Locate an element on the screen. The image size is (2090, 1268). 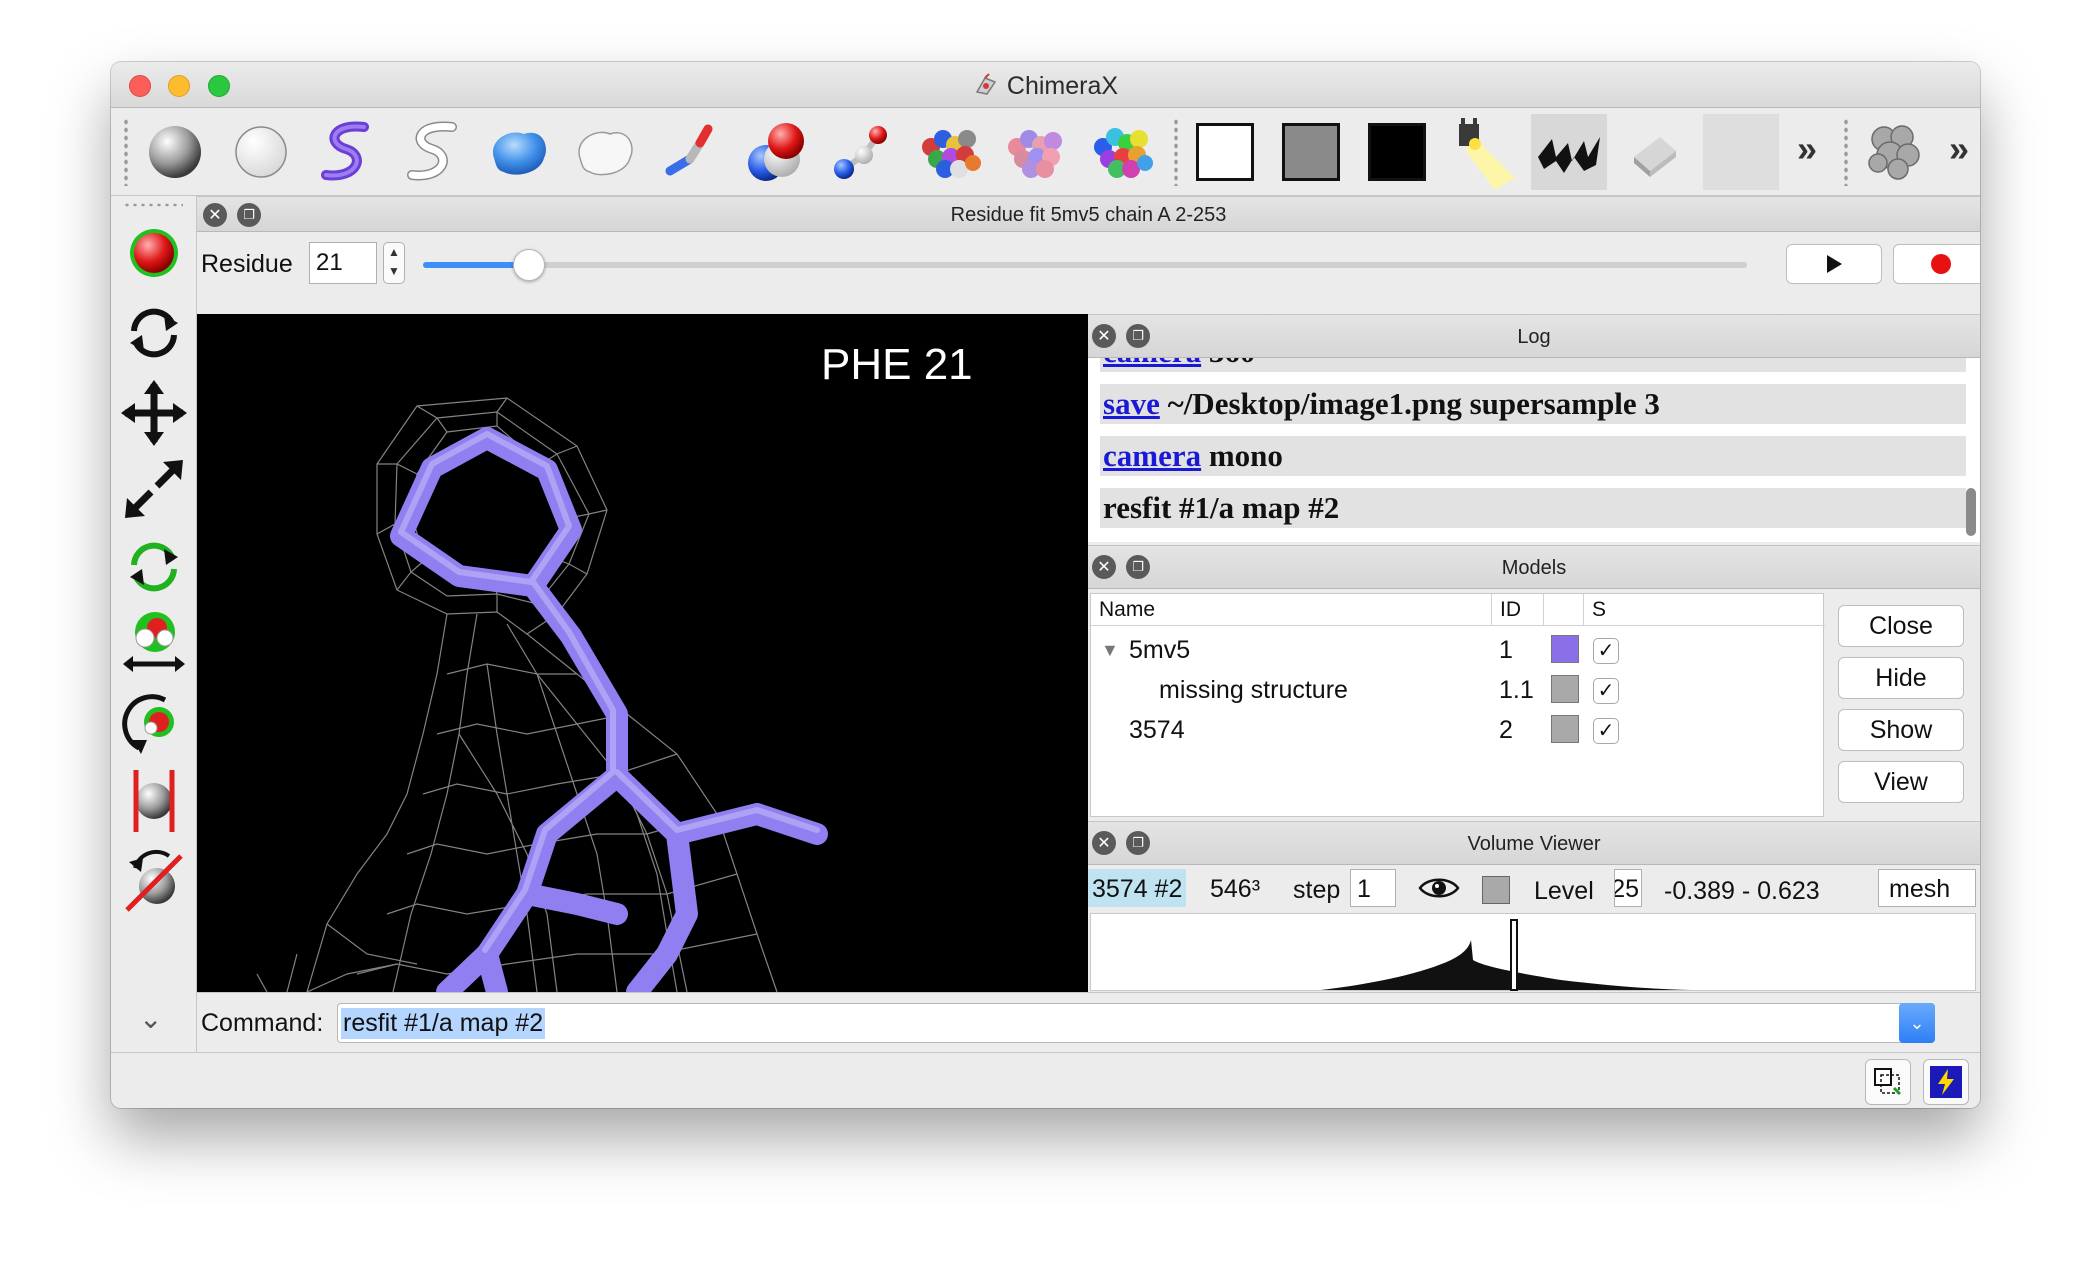
rotate-atoms-icon is located at coordinates (154, 723).